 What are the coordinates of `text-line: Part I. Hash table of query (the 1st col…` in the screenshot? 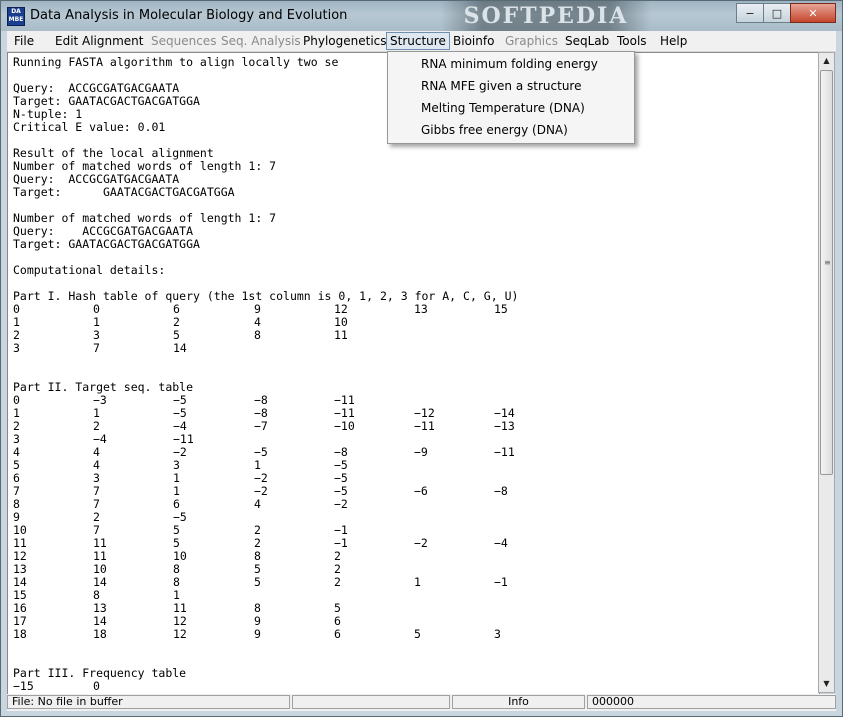 It's located at (266, 296).